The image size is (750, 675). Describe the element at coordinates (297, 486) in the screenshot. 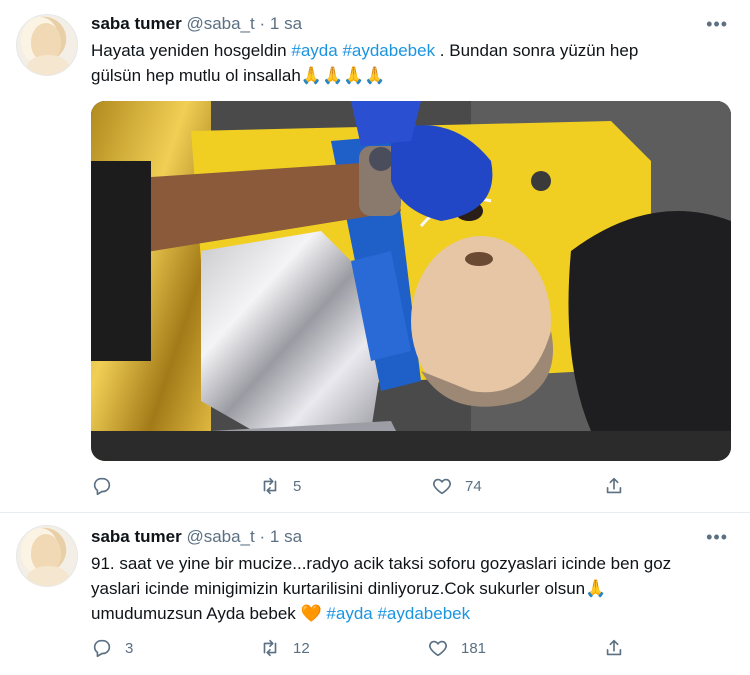

I see `retweet-count: 5` at that location.